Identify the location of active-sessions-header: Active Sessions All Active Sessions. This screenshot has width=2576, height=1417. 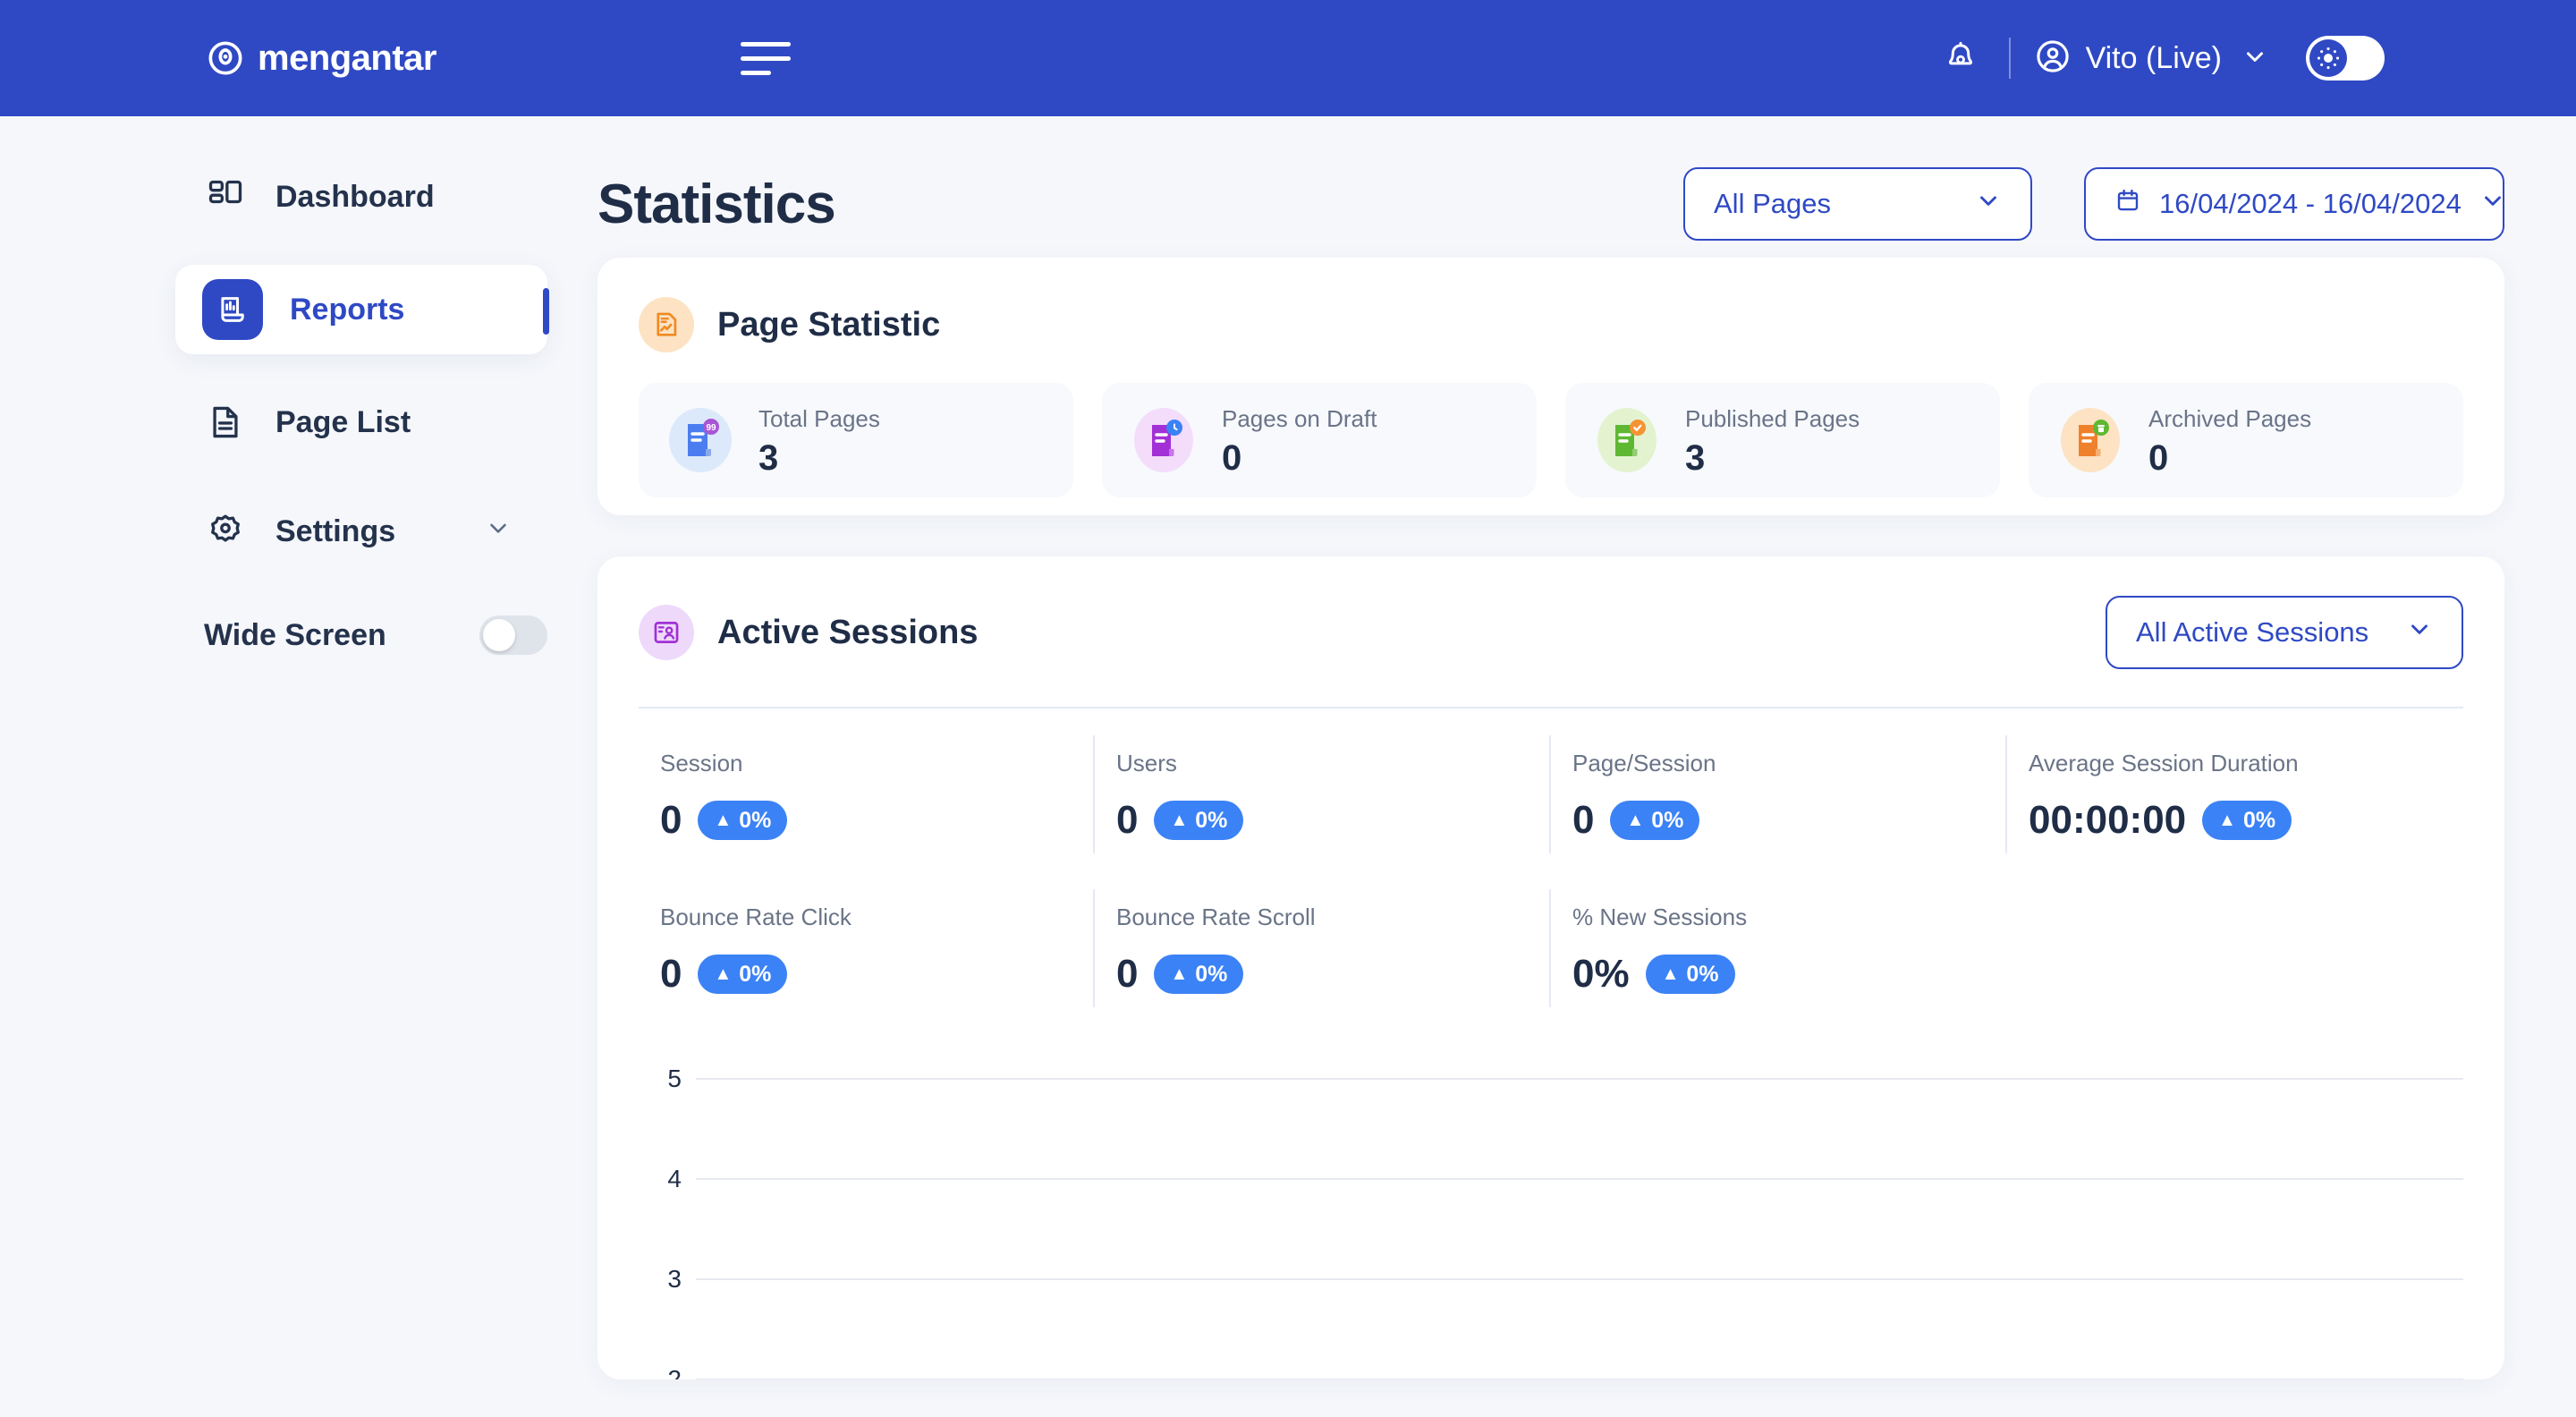
(1550, 612).